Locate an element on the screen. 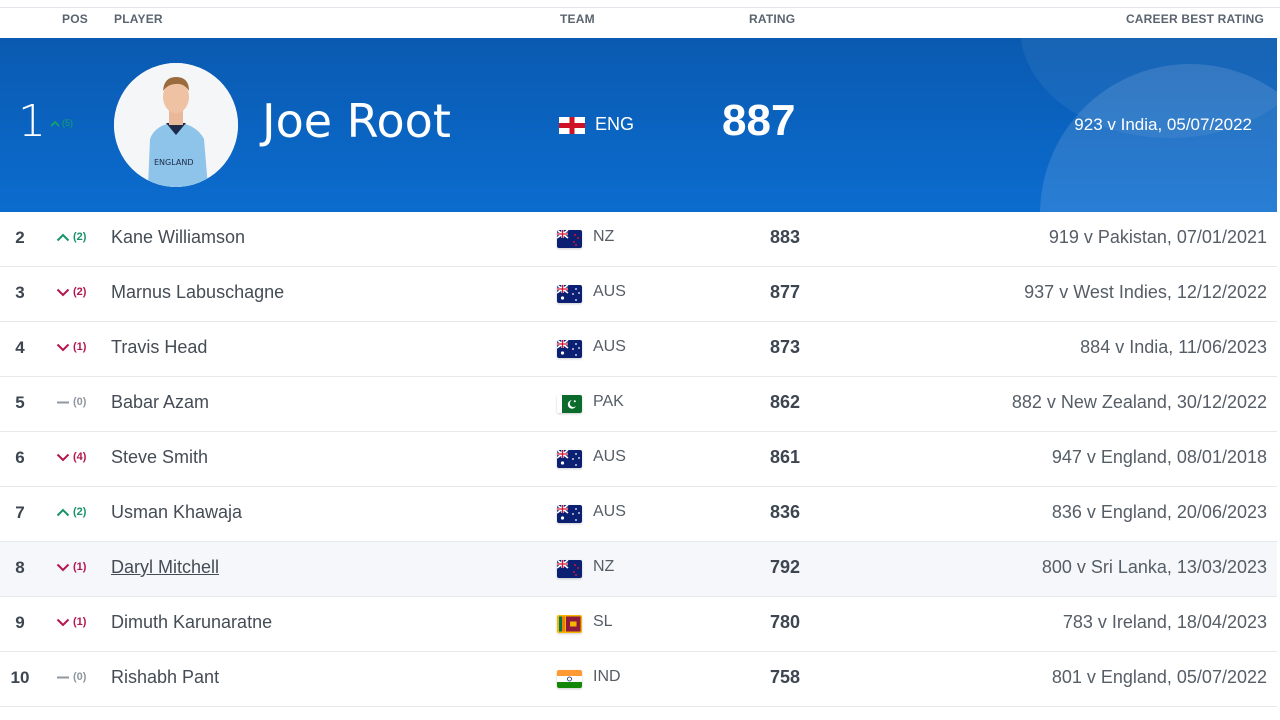 This screenshot has width=1280, height=720. position: 6 is located at coordinates (20, 457).